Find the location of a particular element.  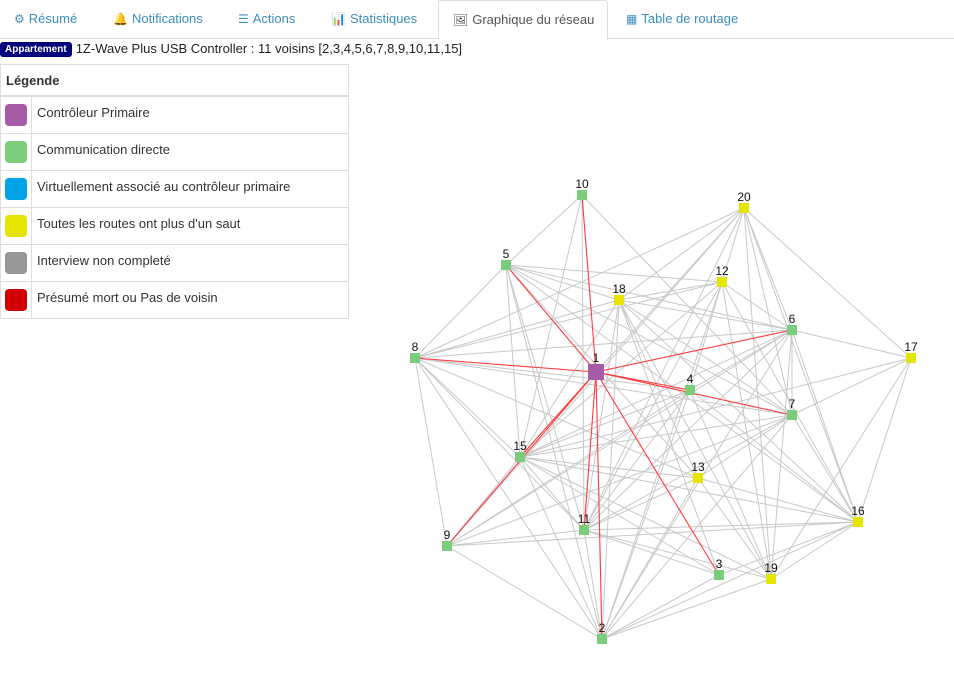

node-label: 8 is located at coordinates (415, 347).